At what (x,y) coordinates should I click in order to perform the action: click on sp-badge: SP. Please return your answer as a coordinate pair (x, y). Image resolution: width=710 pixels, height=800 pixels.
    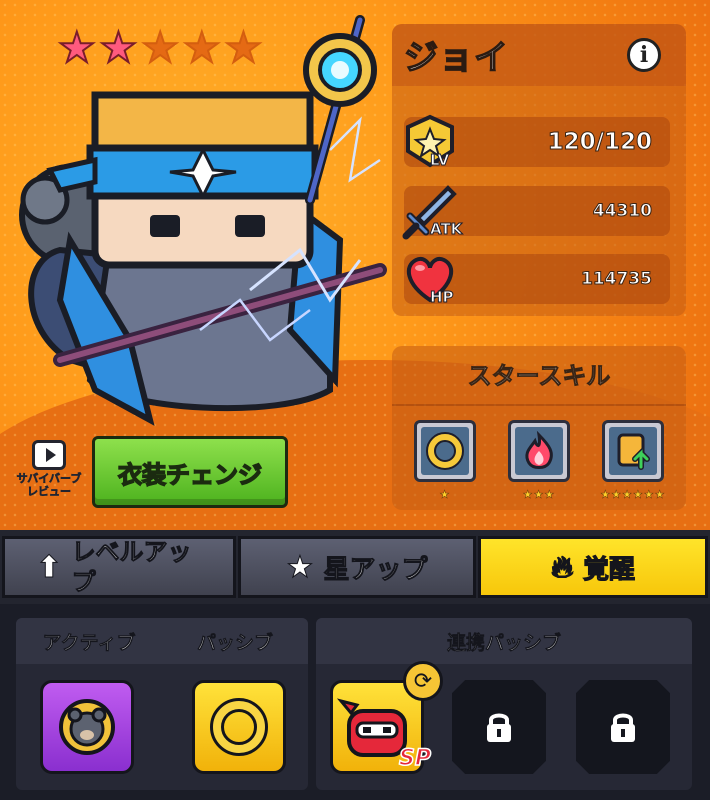
    Looking at the image, I should click on (414, 758).